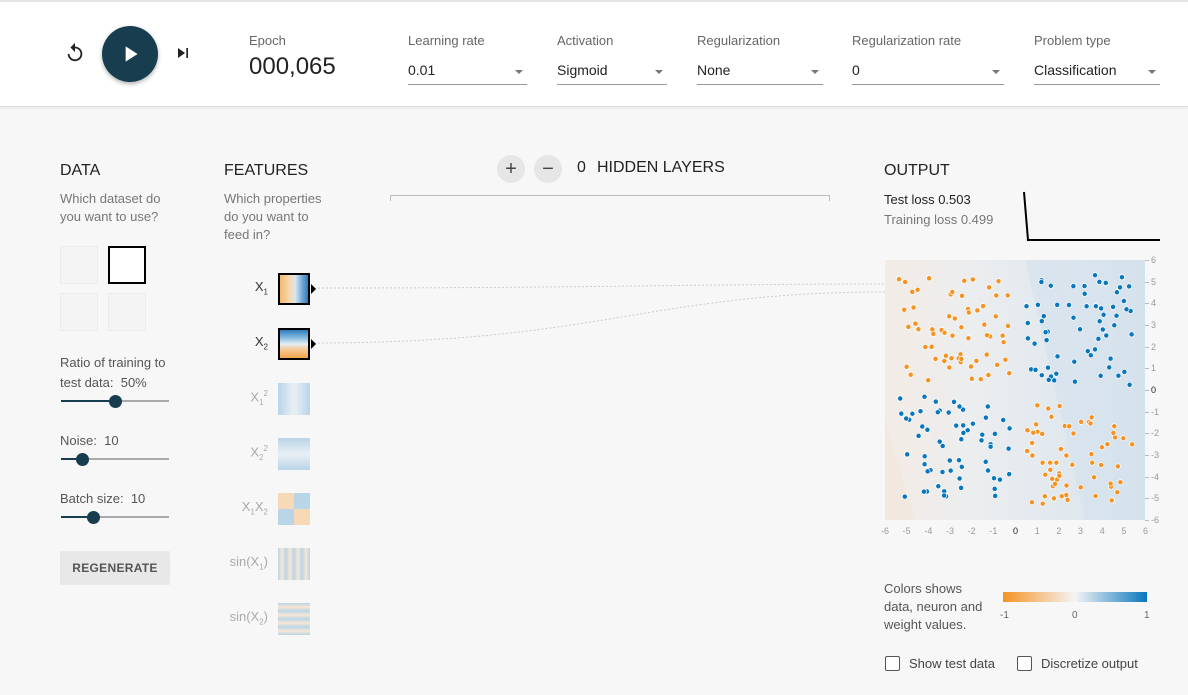  Describe the element at coordinates (511, 169) in the screenshot. I see `add-layer-button: +` at that location.